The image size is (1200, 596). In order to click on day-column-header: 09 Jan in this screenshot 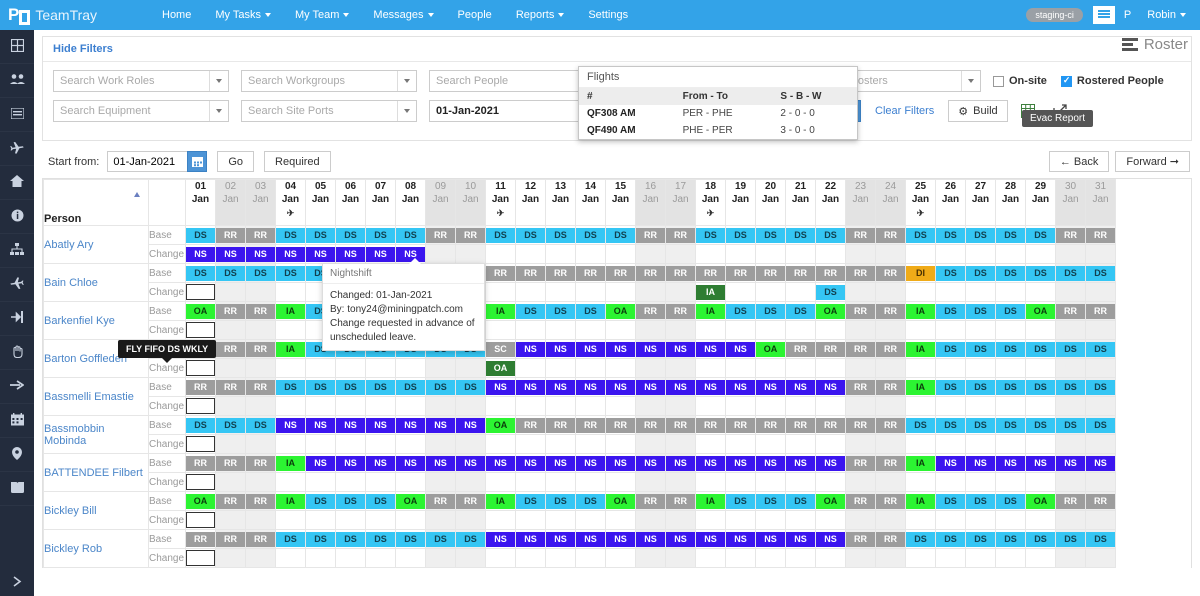, I will do `click(440, 202)`.